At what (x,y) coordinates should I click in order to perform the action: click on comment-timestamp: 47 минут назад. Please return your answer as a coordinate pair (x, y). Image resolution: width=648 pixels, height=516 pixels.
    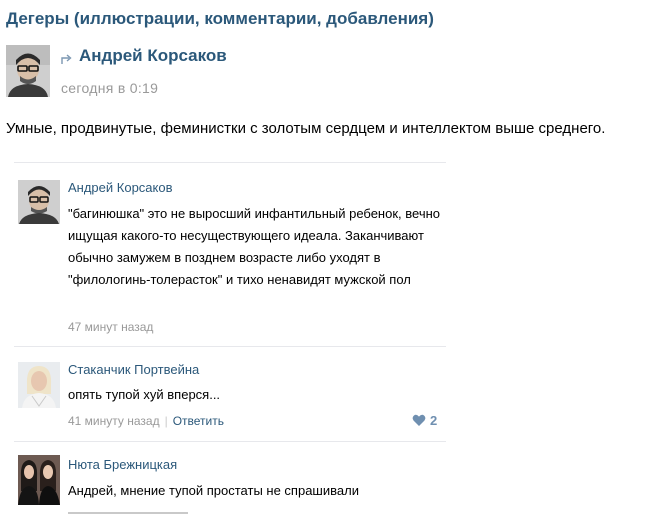
    Looking at the image, I should click on (110, 327).